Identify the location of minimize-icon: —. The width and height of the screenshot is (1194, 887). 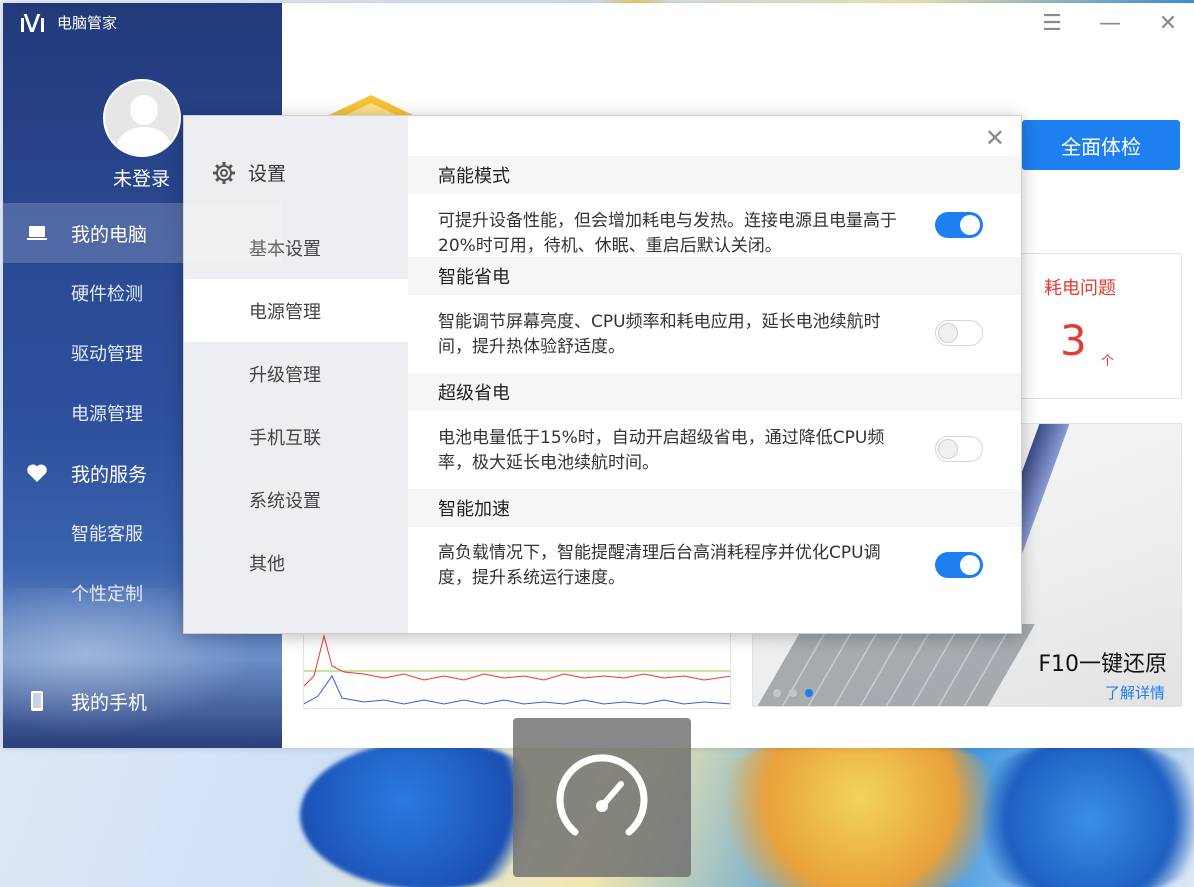
(1110, 23).